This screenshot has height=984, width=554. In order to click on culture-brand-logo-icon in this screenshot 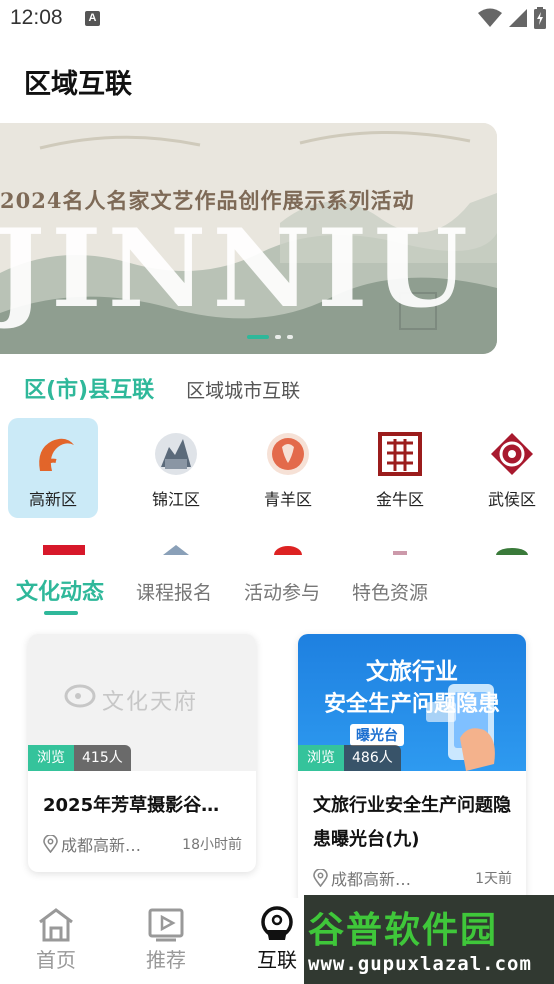, I will do `click(80, 696)`.